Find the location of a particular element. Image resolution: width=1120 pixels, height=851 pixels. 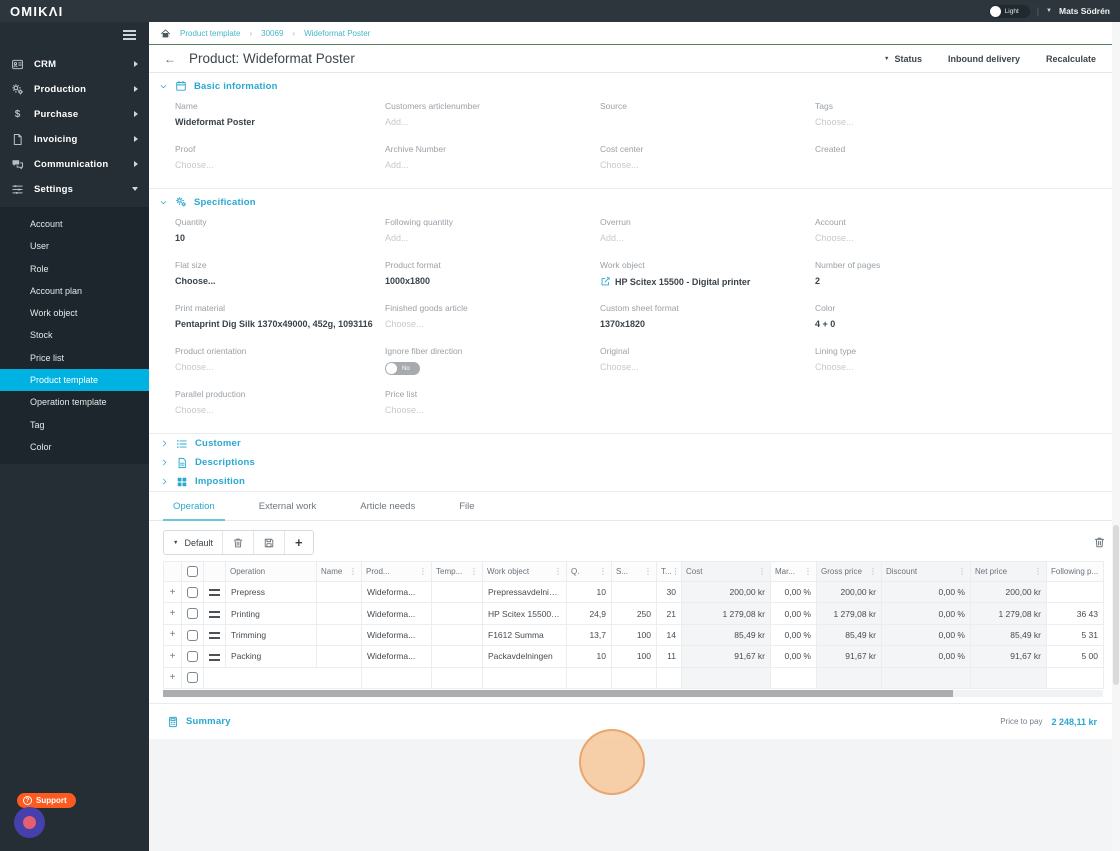

cell-prod is located at coordinates (396, 677).